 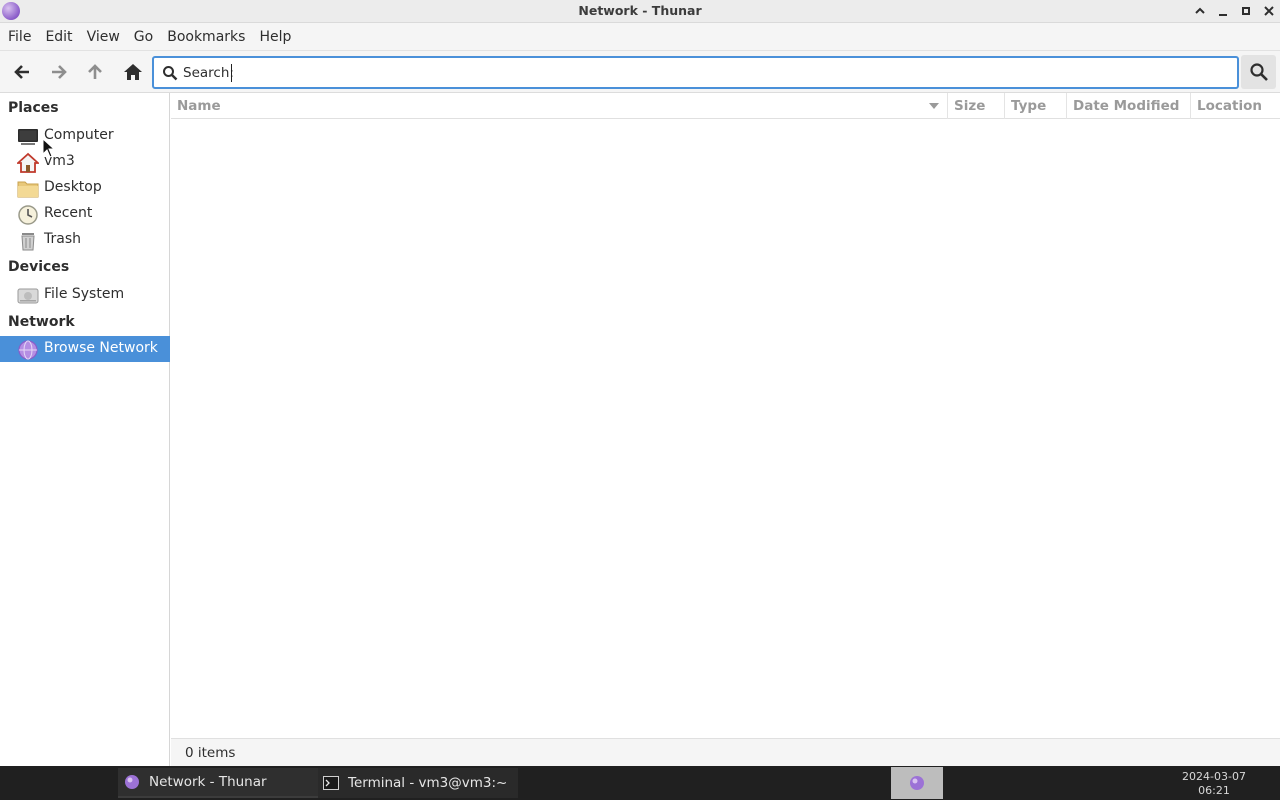 I want to click on sidebar-item-desktop: Desktop, so click(x=85, y=188).